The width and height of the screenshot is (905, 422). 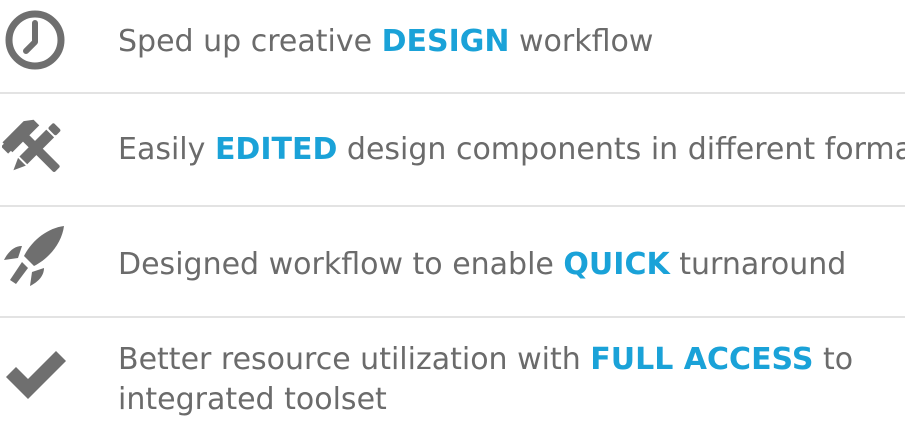 What do you see at coordinates (250, 41) in the screenshot?
I see `feature-text-before: Sped up creative` at bounding box center [250, 41].